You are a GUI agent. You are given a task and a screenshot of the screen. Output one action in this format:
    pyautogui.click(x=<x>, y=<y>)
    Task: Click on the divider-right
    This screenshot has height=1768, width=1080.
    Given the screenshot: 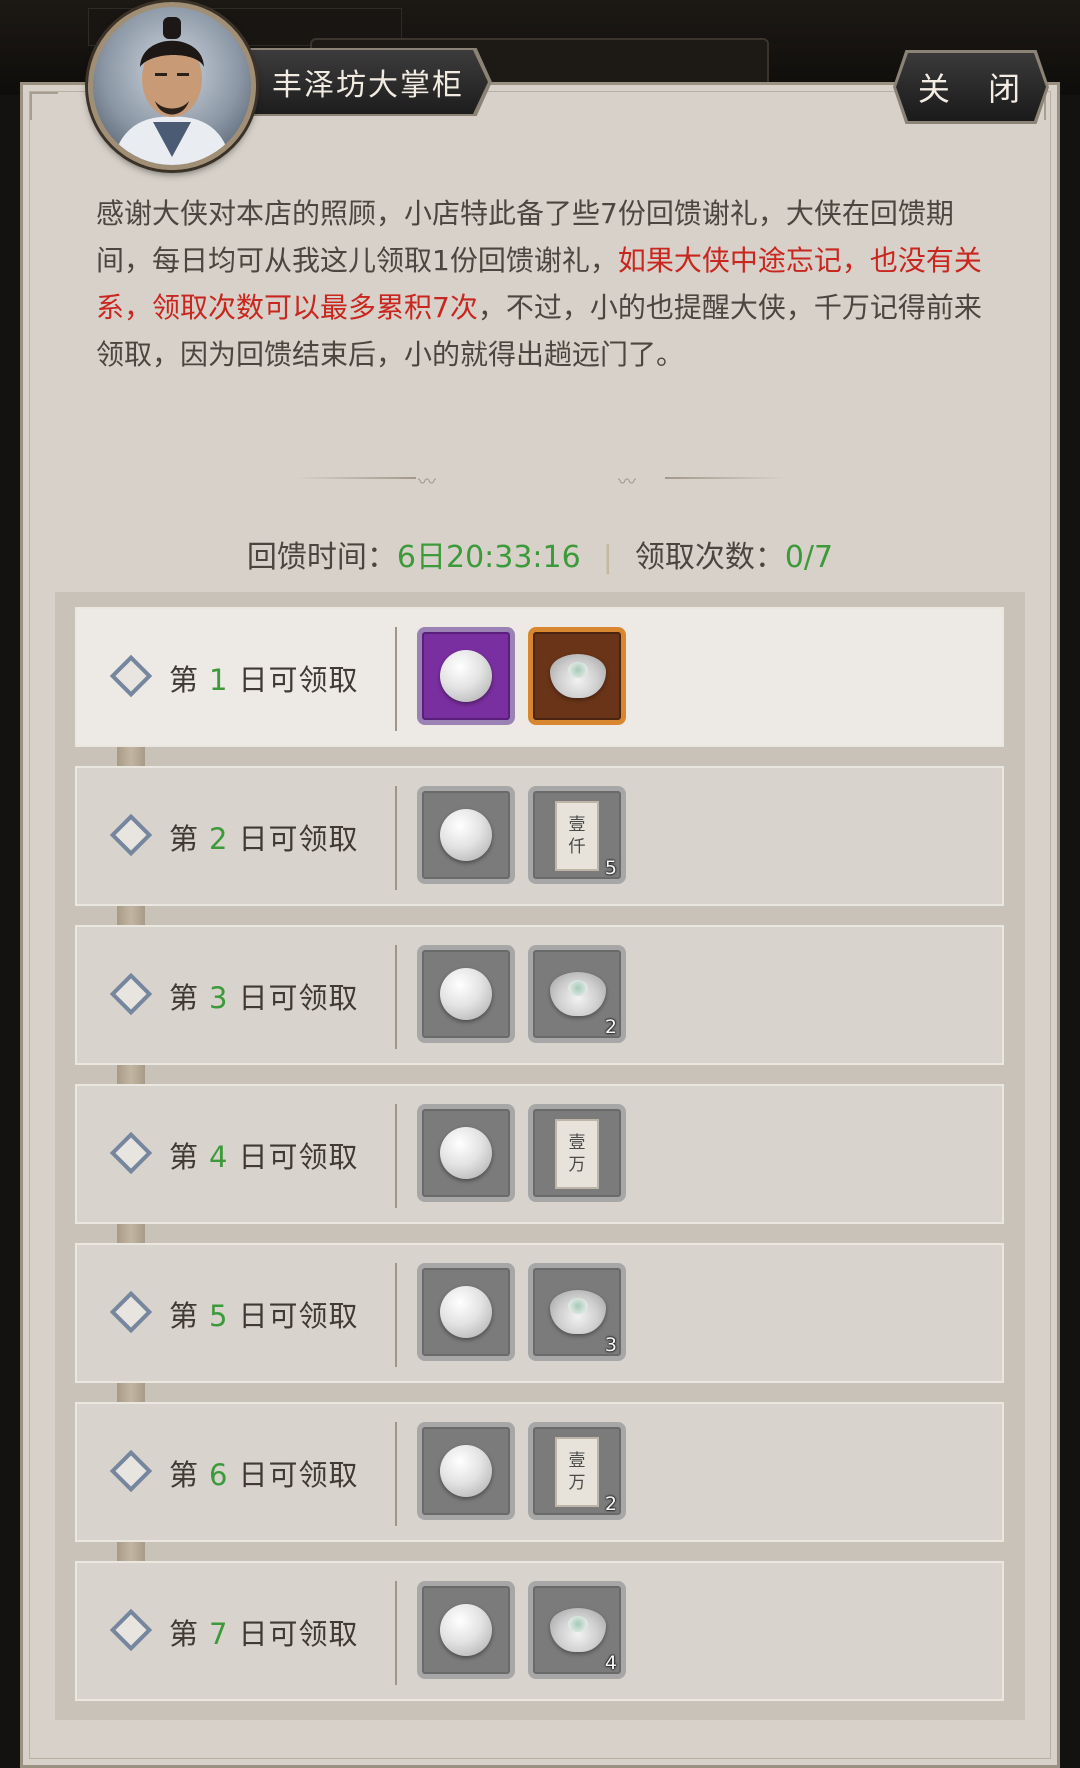 What is the action you would take?
    pyautogui.click(x=725, y=478)
    